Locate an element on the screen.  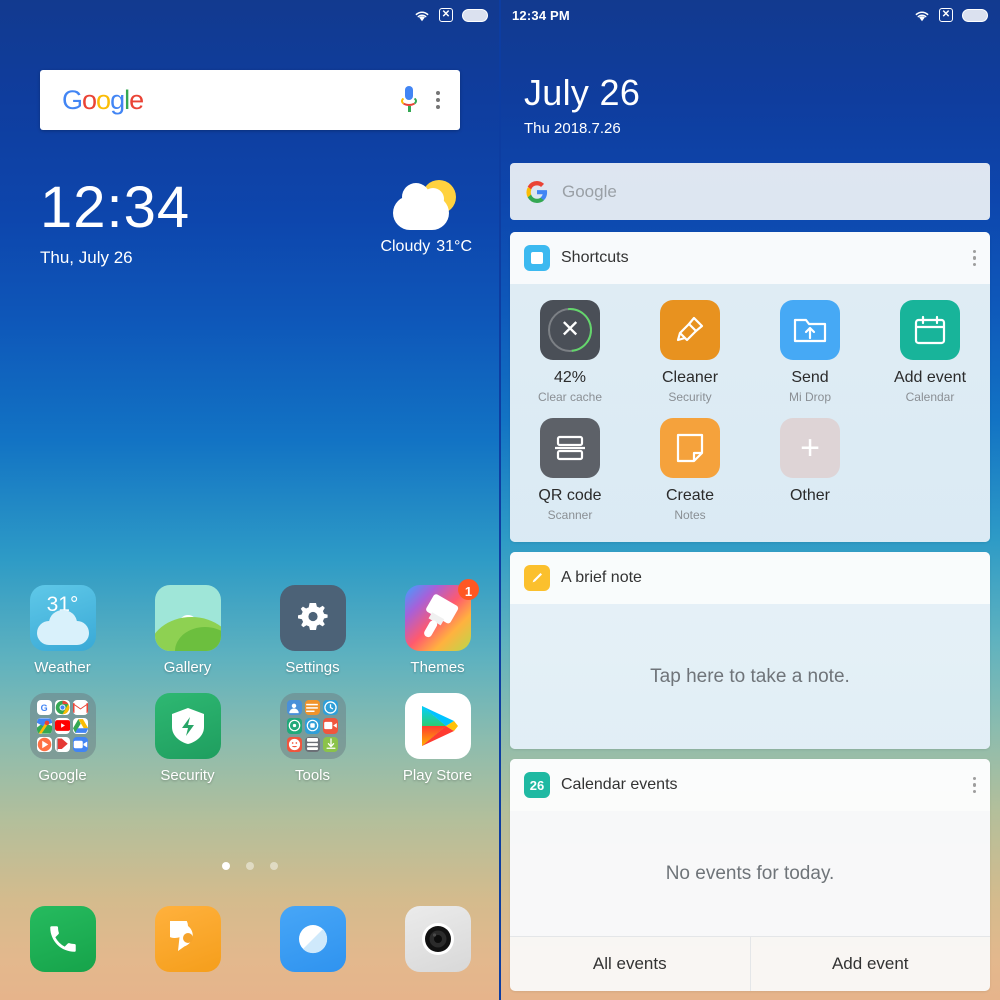
settings-gear-icon is located at coordinates (312, 618).